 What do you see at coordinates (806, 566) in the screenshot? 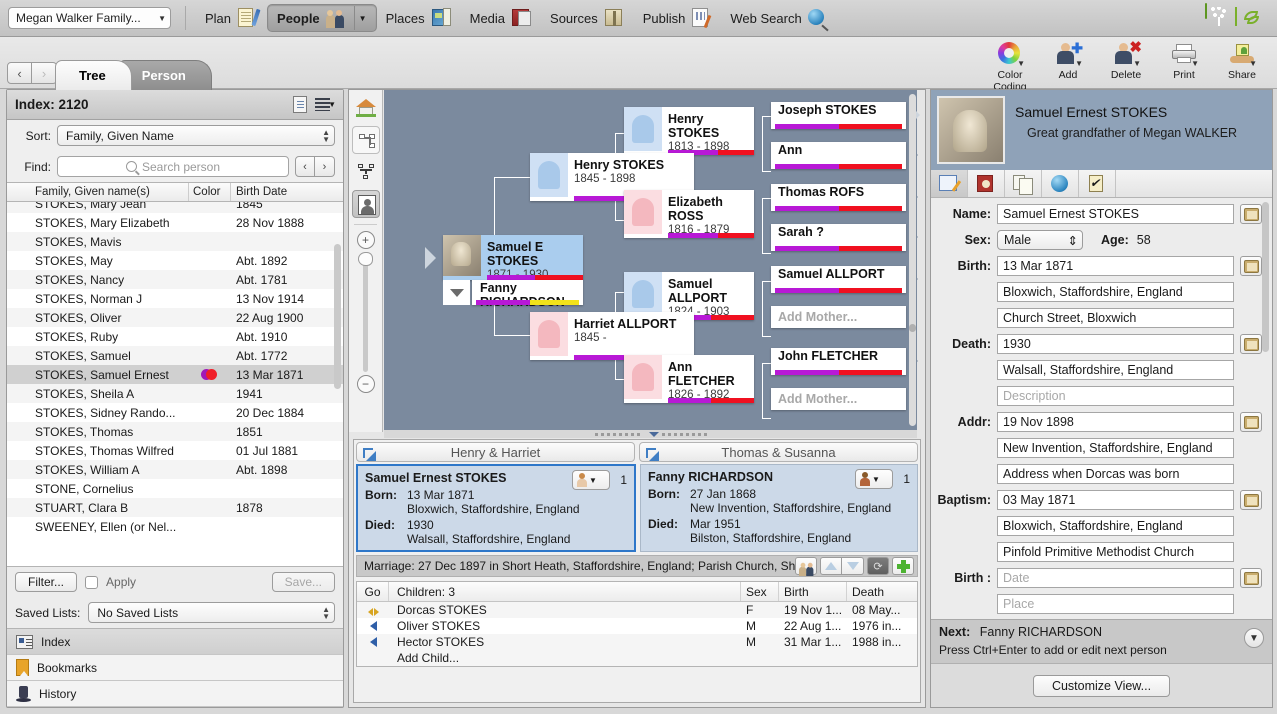
I see `marriage-couple-button` at bounding box center [806, 566].